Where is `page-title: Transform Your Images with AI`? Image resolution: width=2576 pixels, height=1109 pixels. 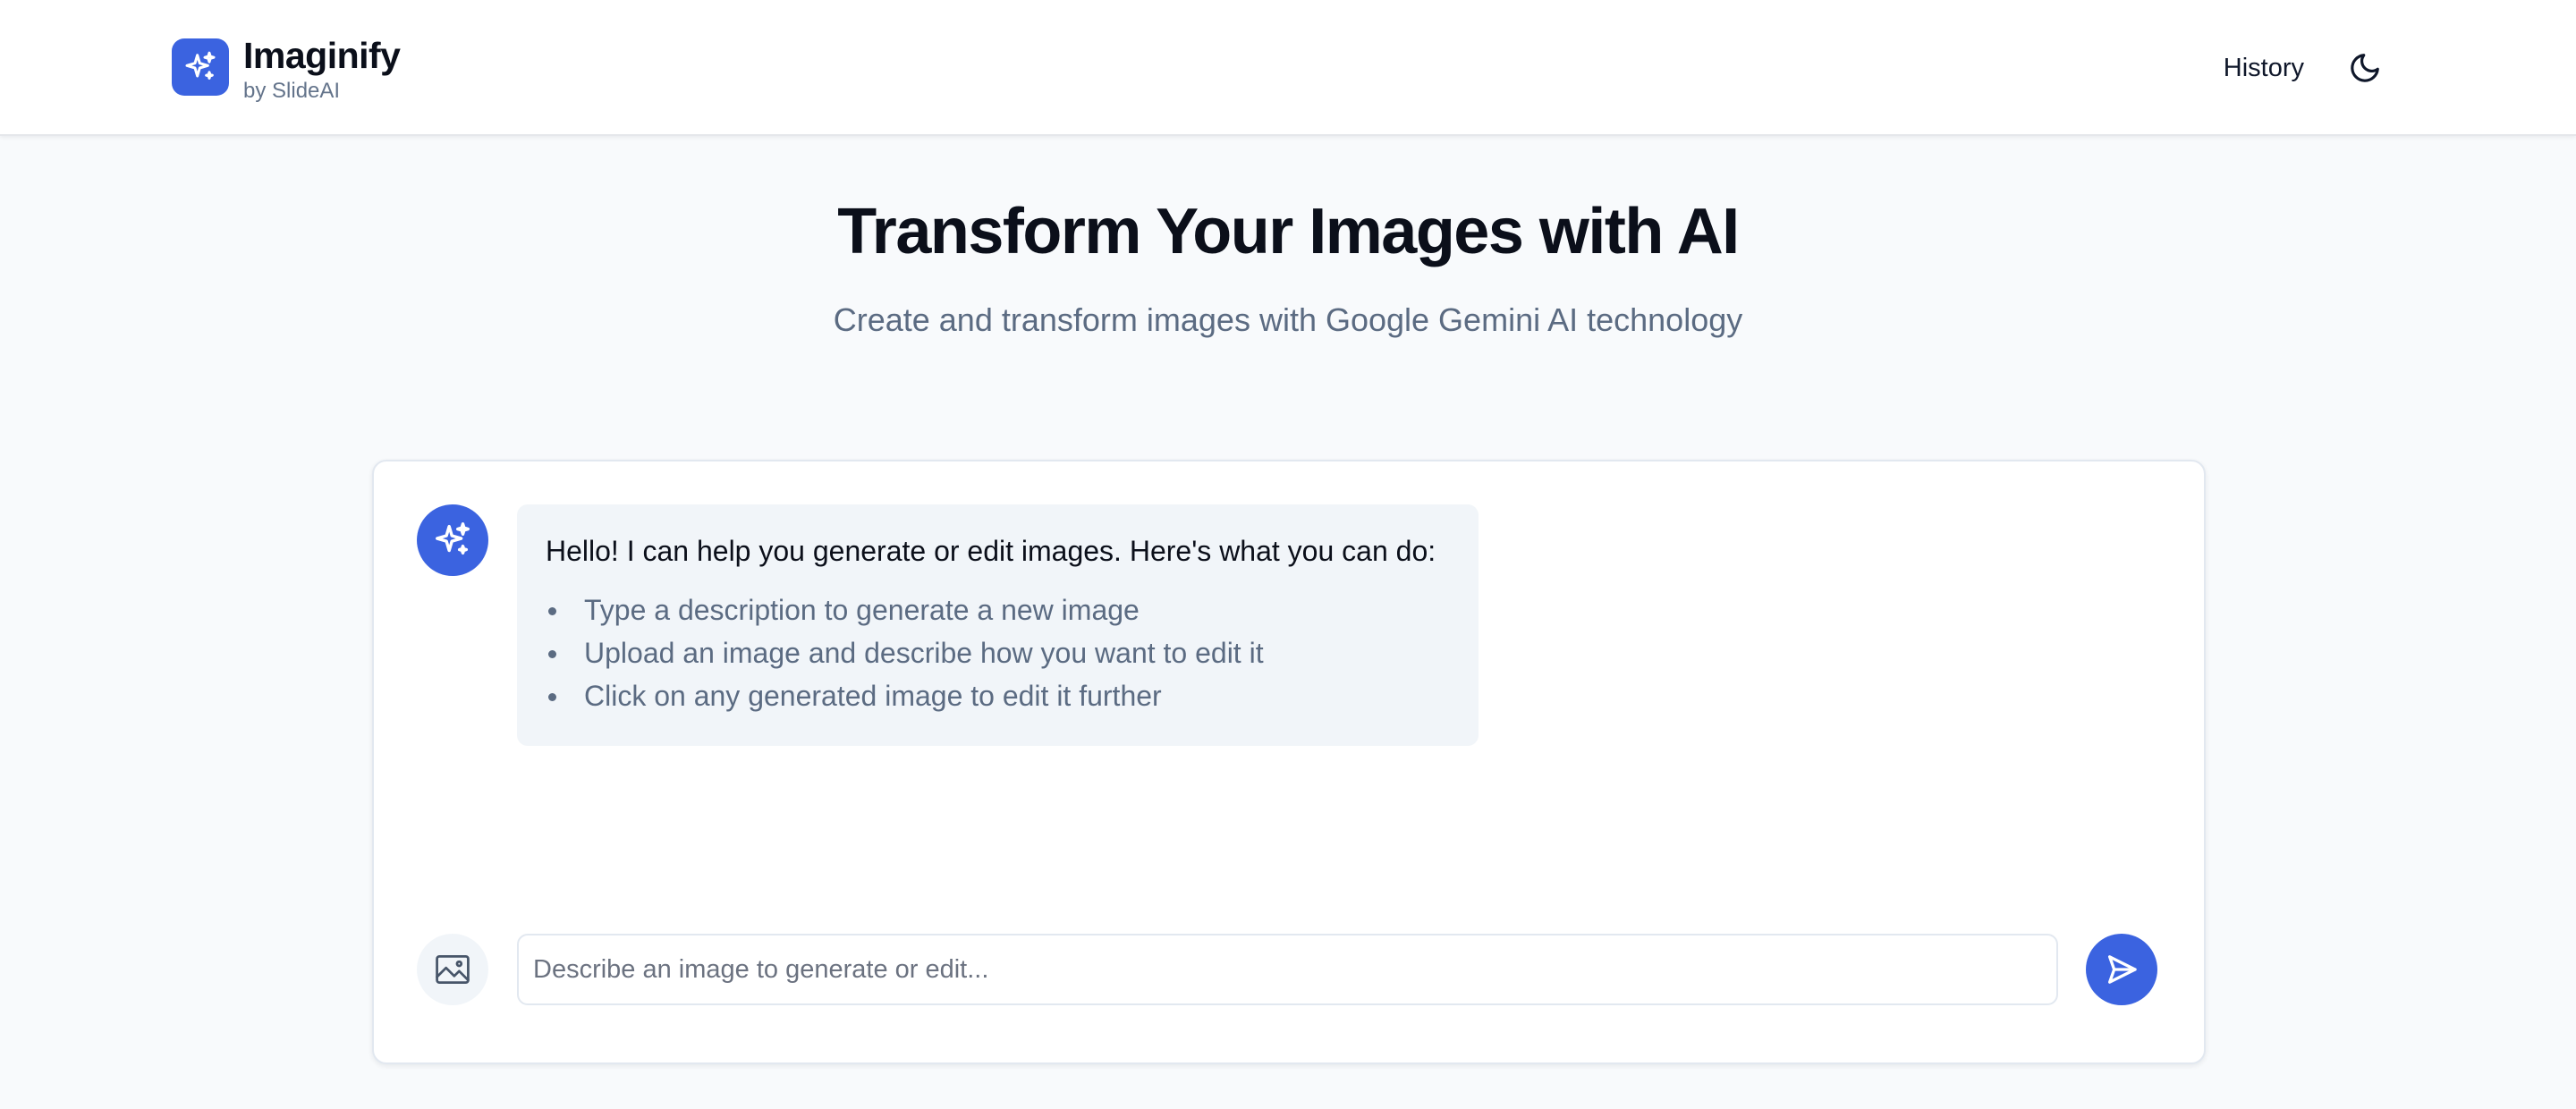
page-title: Transform Your Images with AI is located at coordinates (1288, 232).